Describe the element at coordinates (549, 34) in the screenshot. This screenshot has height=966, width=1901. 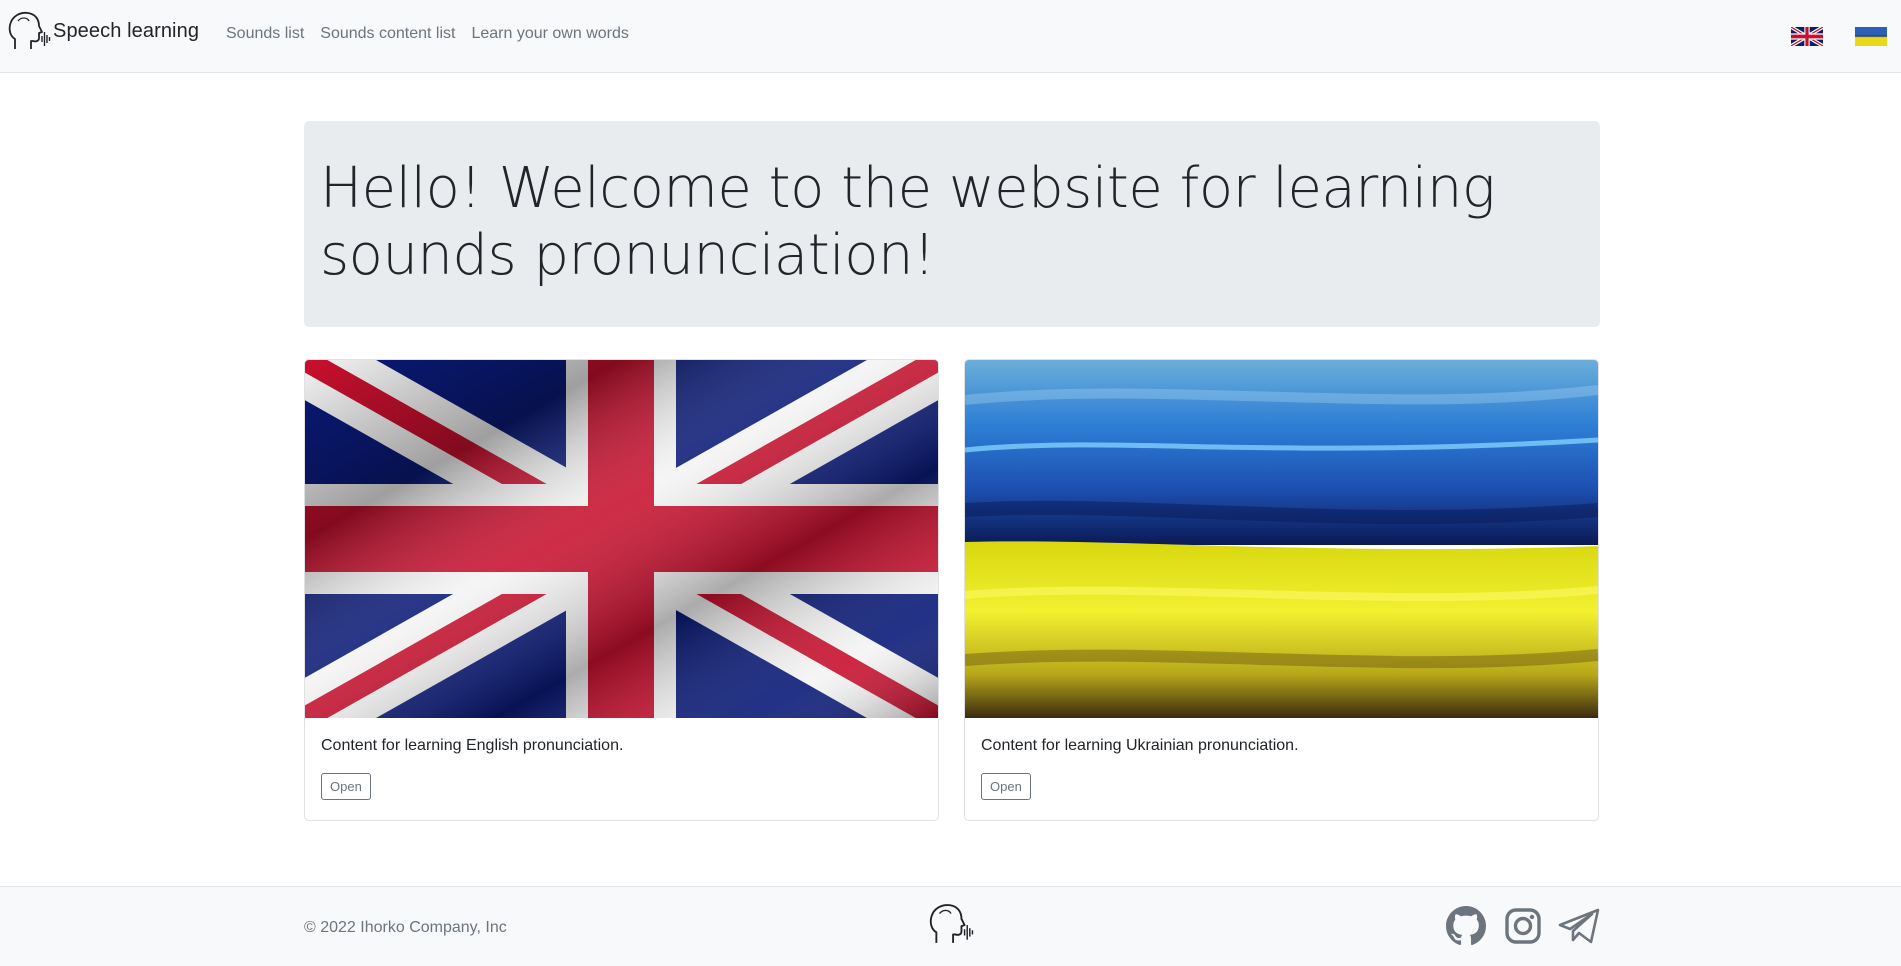
I see `nav-link-learn-your-own-words: Learn your own words` at that location.